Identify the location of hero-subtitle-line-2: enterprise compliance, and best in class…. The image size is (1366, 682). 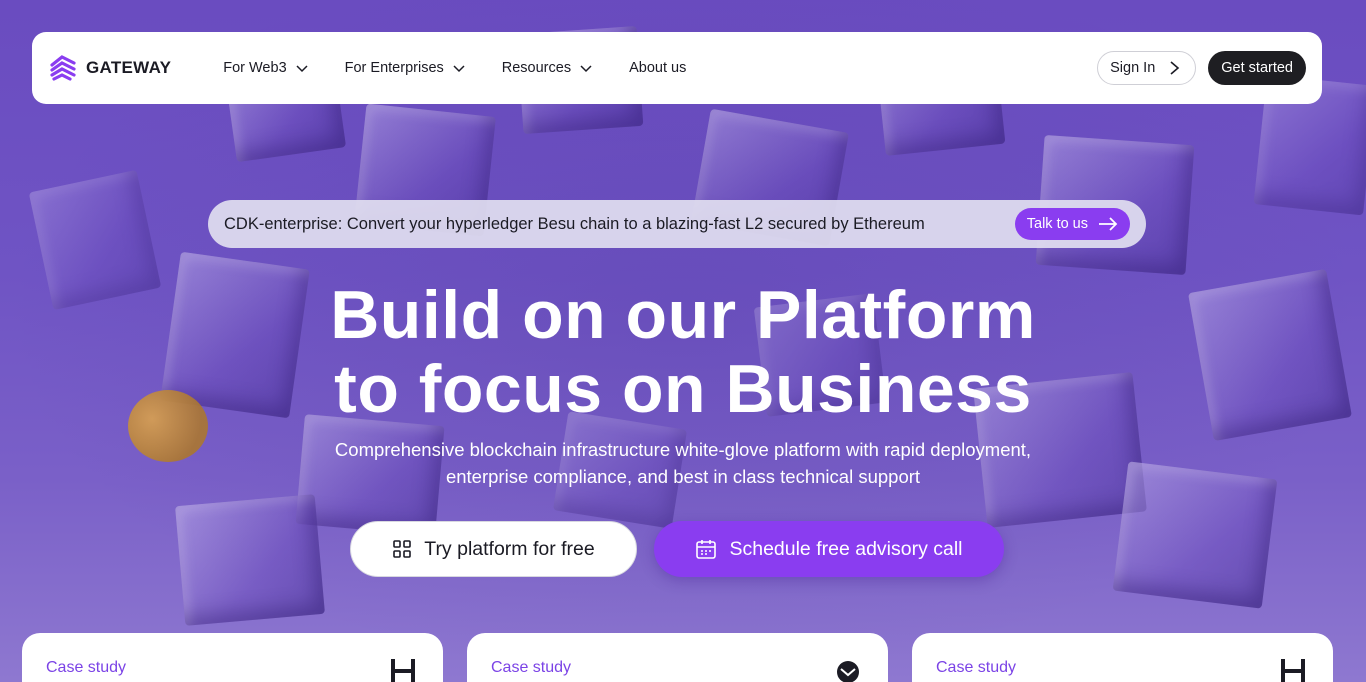
(683, 476).